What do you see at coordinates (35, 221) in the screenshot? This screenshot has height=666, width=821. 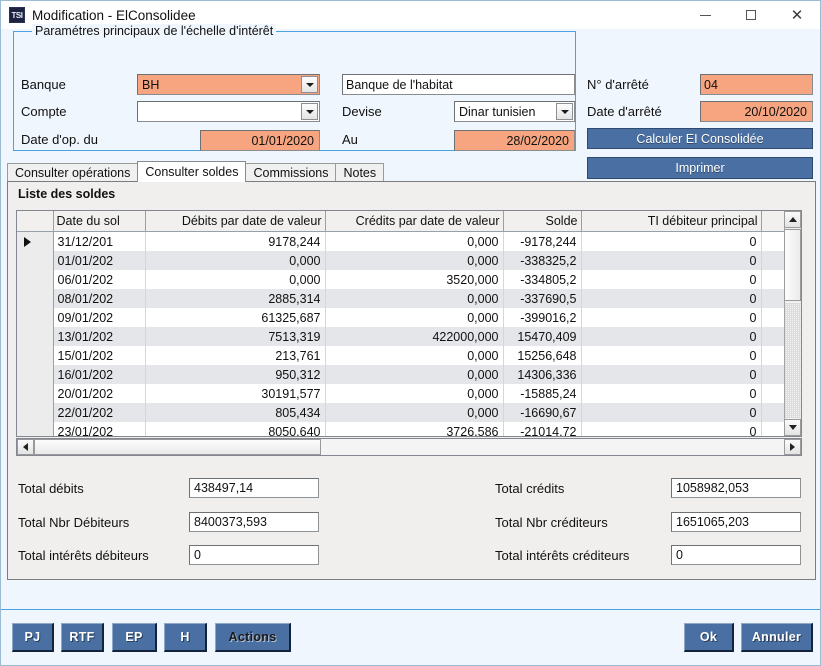 I see `column-header-select` at bounding box center [35, 221].